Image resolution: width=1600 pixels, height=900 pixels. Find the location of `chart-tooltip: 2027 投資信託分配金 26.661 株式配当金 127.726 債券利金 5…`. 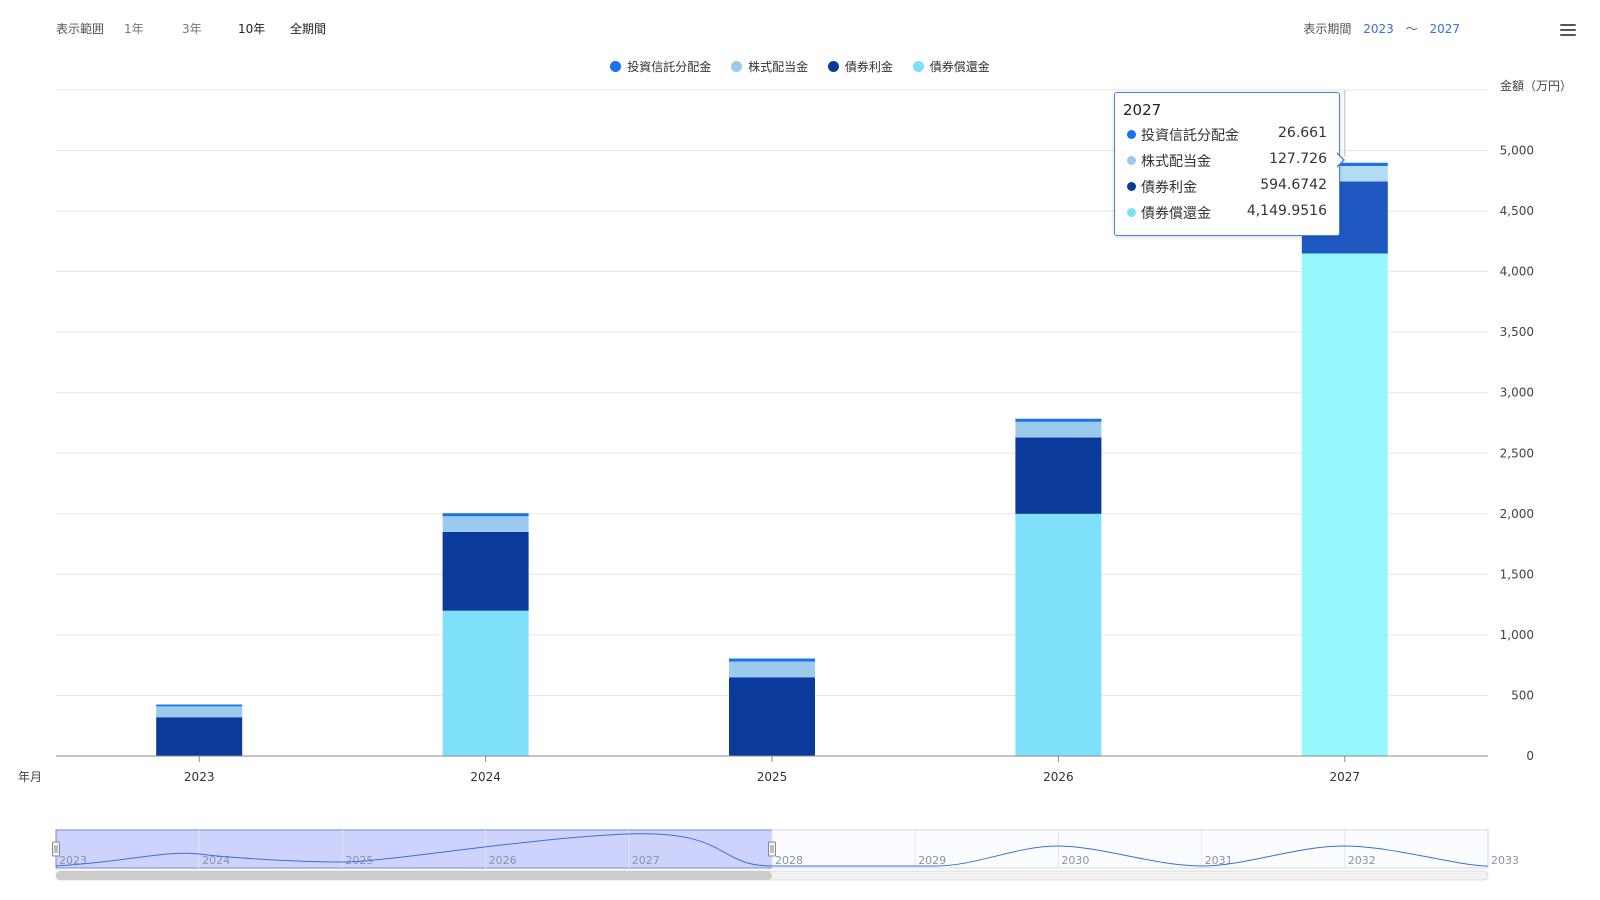

chart-tooltip: 2027 投資信託分配金 26.661 株式配当金 127.726 債券利金 5… is located at coordinates (1227, 164).